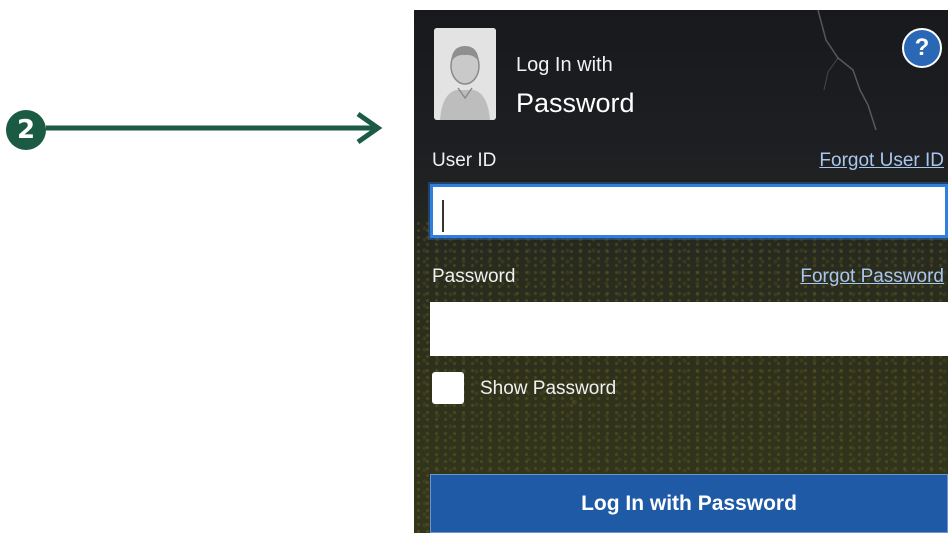 Image resolution: width=948 pixels, height=533 pixels. What do you see at coordinates (881, 161) in the screenshot?
I see `forgot-user-id-link: Forgot User ID` at bounding box center [881, 161].